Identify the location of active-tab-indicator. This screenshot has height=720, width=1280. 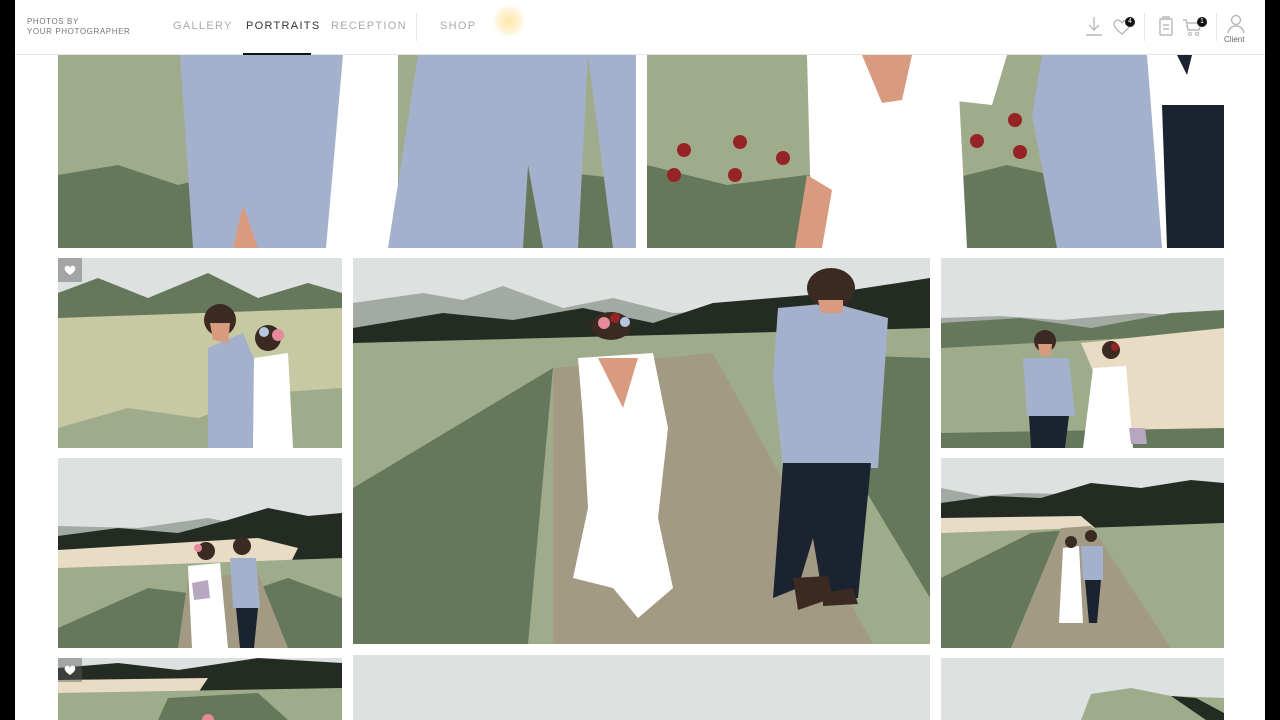
(277, 54).